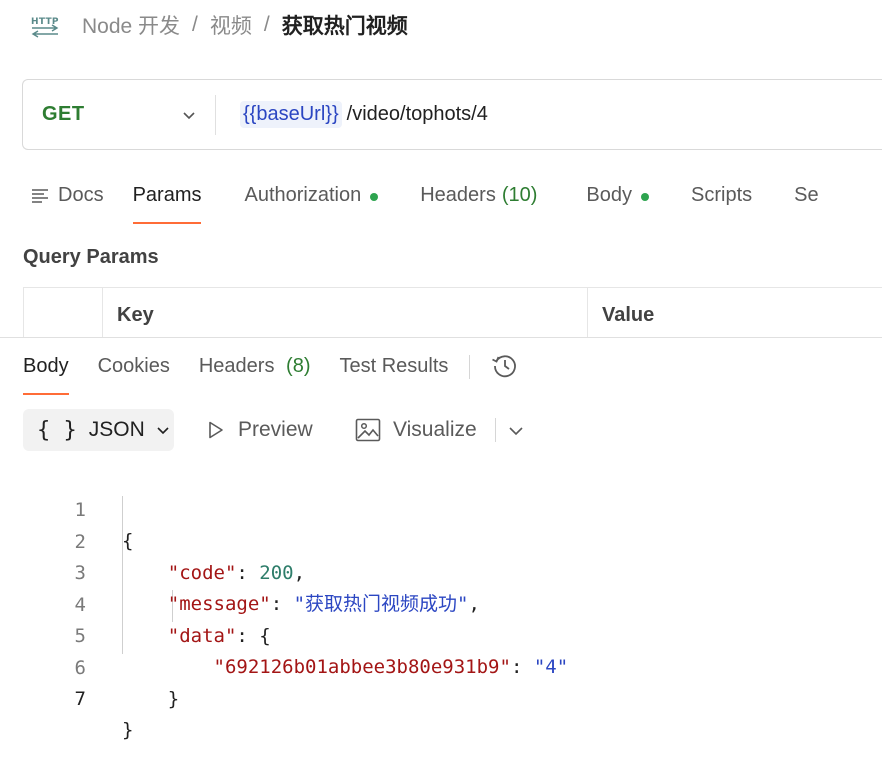  I want to click on line-number: 2, so click(80, 541).